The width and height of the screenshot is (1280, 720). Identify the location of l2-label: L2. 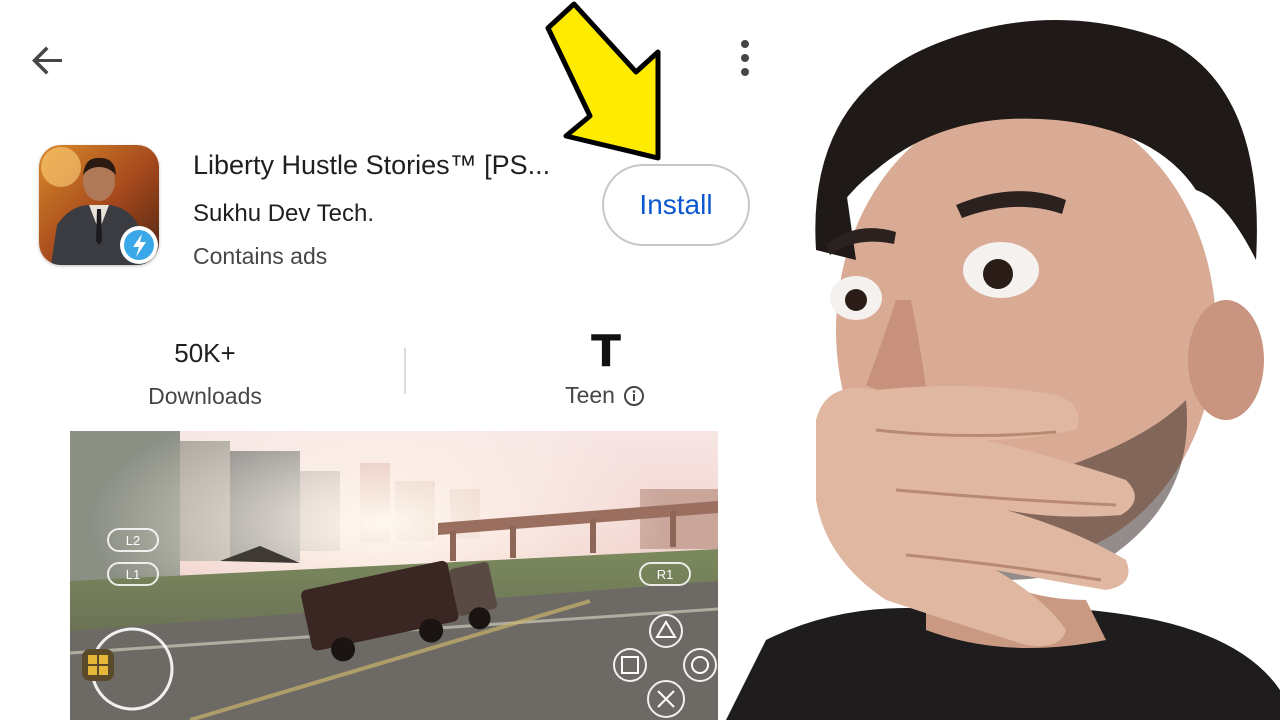
(133, 540).